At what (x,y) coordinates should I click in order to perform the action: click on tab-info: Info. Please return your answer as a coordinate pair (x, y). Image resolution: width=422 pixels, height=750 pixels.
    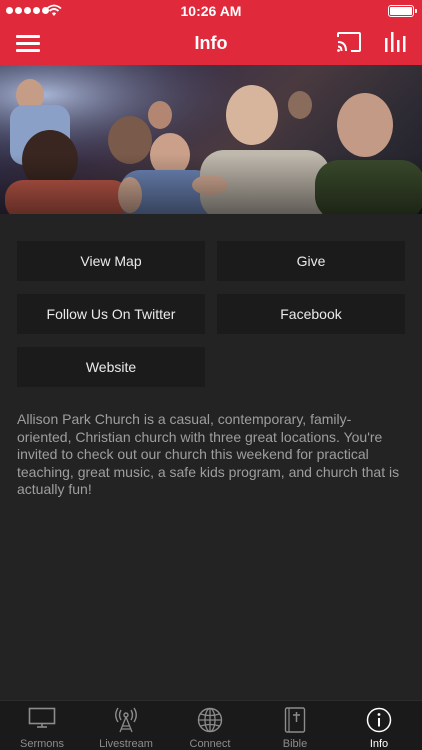
    Looking at the image, I should click on (379, 725).